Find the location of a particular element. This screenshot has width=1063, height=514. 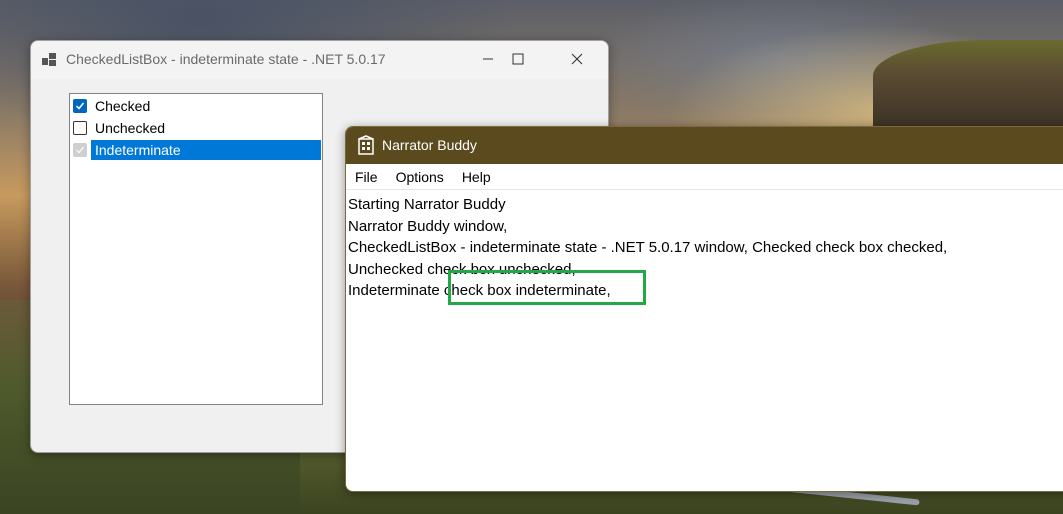

background-cliff is located at coordinates (968, 85).